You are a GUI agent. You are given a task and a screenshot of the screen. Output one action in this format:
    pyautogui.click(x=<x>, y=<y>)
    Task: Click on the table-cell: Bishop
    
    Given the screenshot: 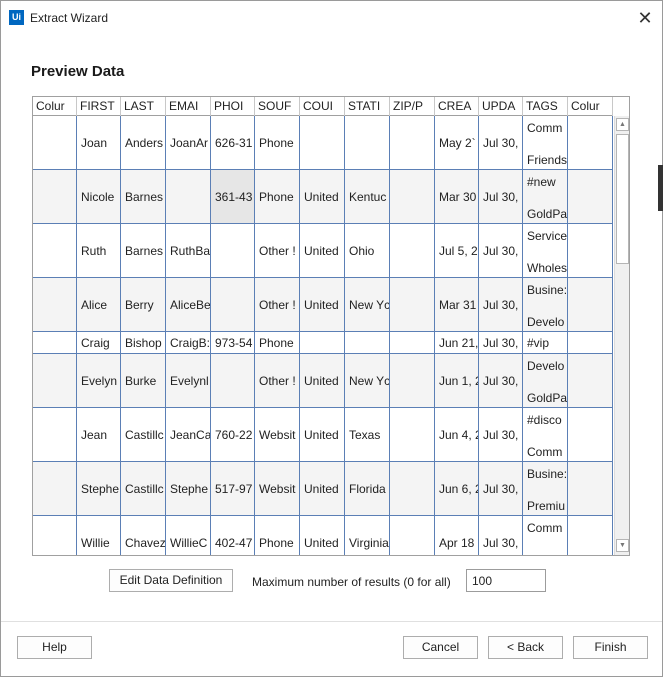 What is the action you would take?
    pyautogui.click(x=143, y=342)
    